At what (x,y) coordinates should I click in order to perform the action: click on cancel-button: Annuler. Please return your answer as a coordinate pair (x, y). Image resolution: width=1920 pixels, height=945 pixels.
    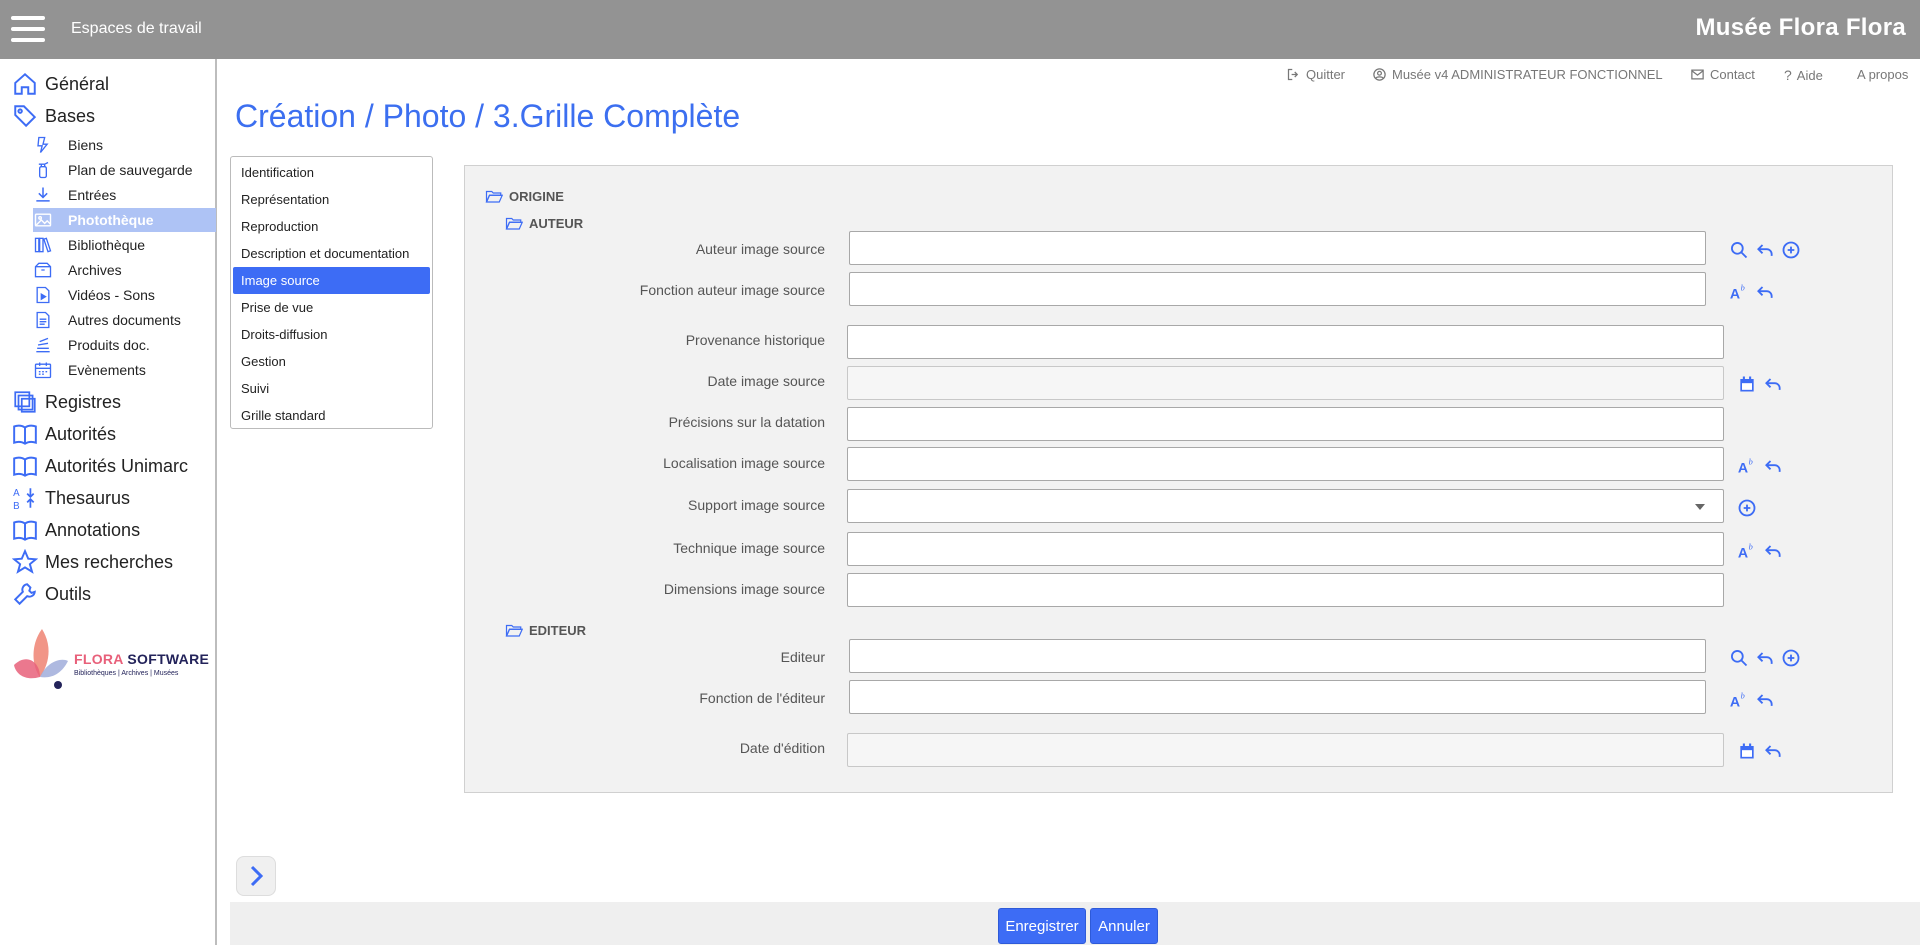
    Looking at the image, I should click on (1124, 926).